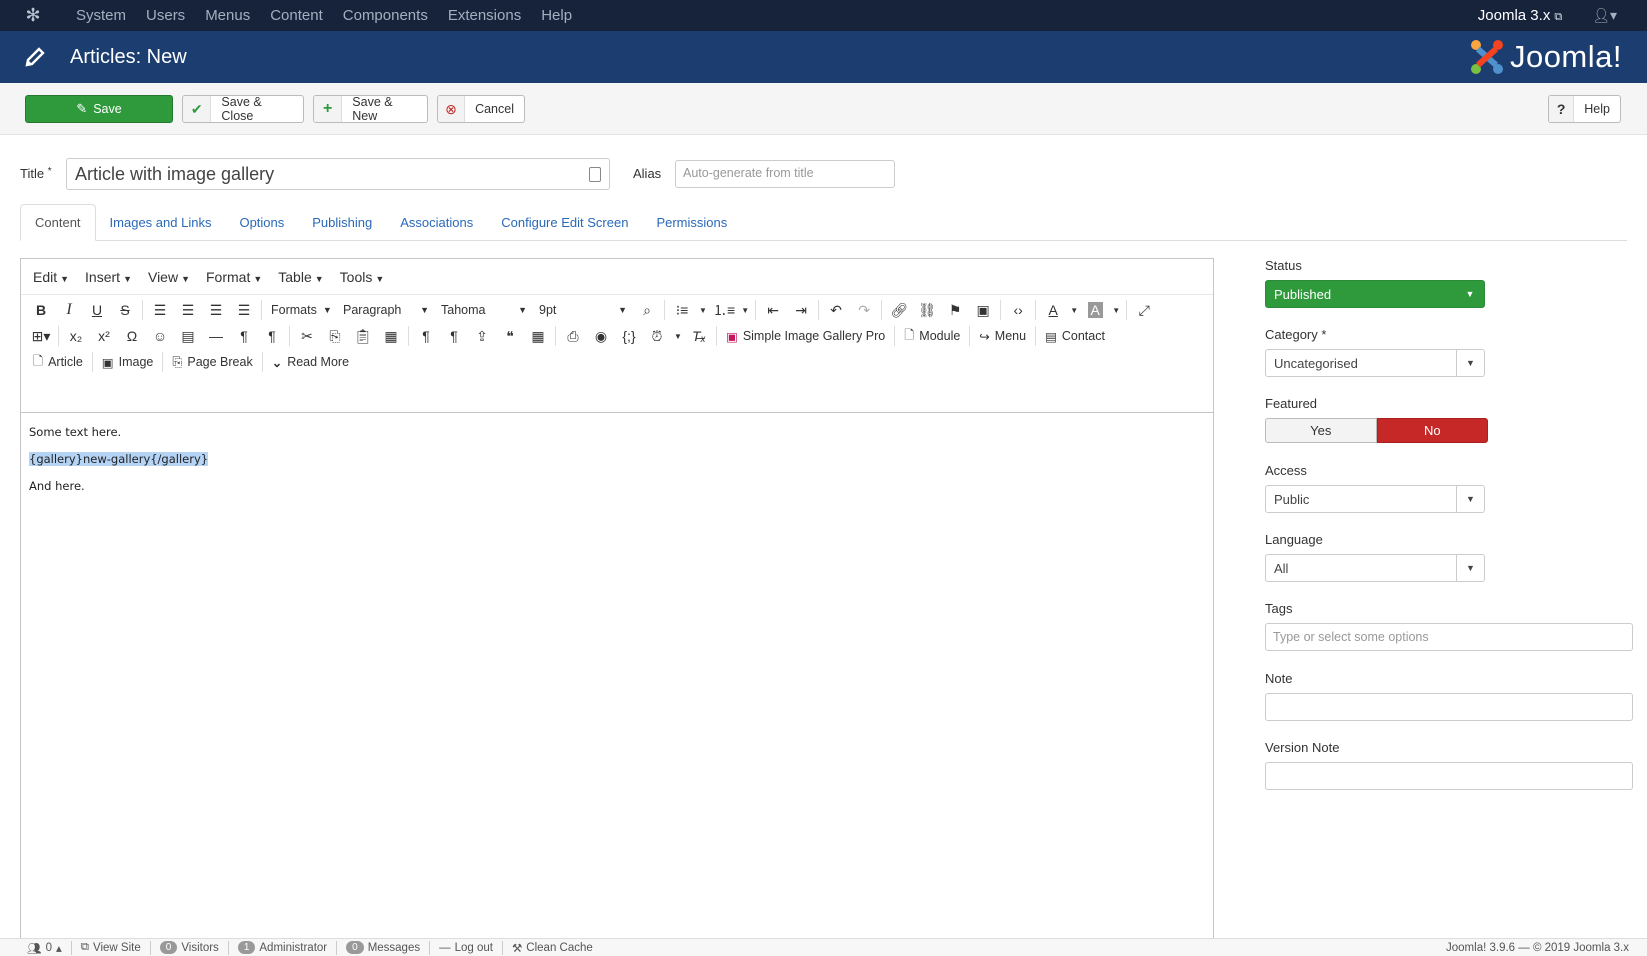 The image size is (1647, 956). Describe the element at coordinates (647, 310) in the screenshot. I see `find-replace-icon: ⌕` at that location.